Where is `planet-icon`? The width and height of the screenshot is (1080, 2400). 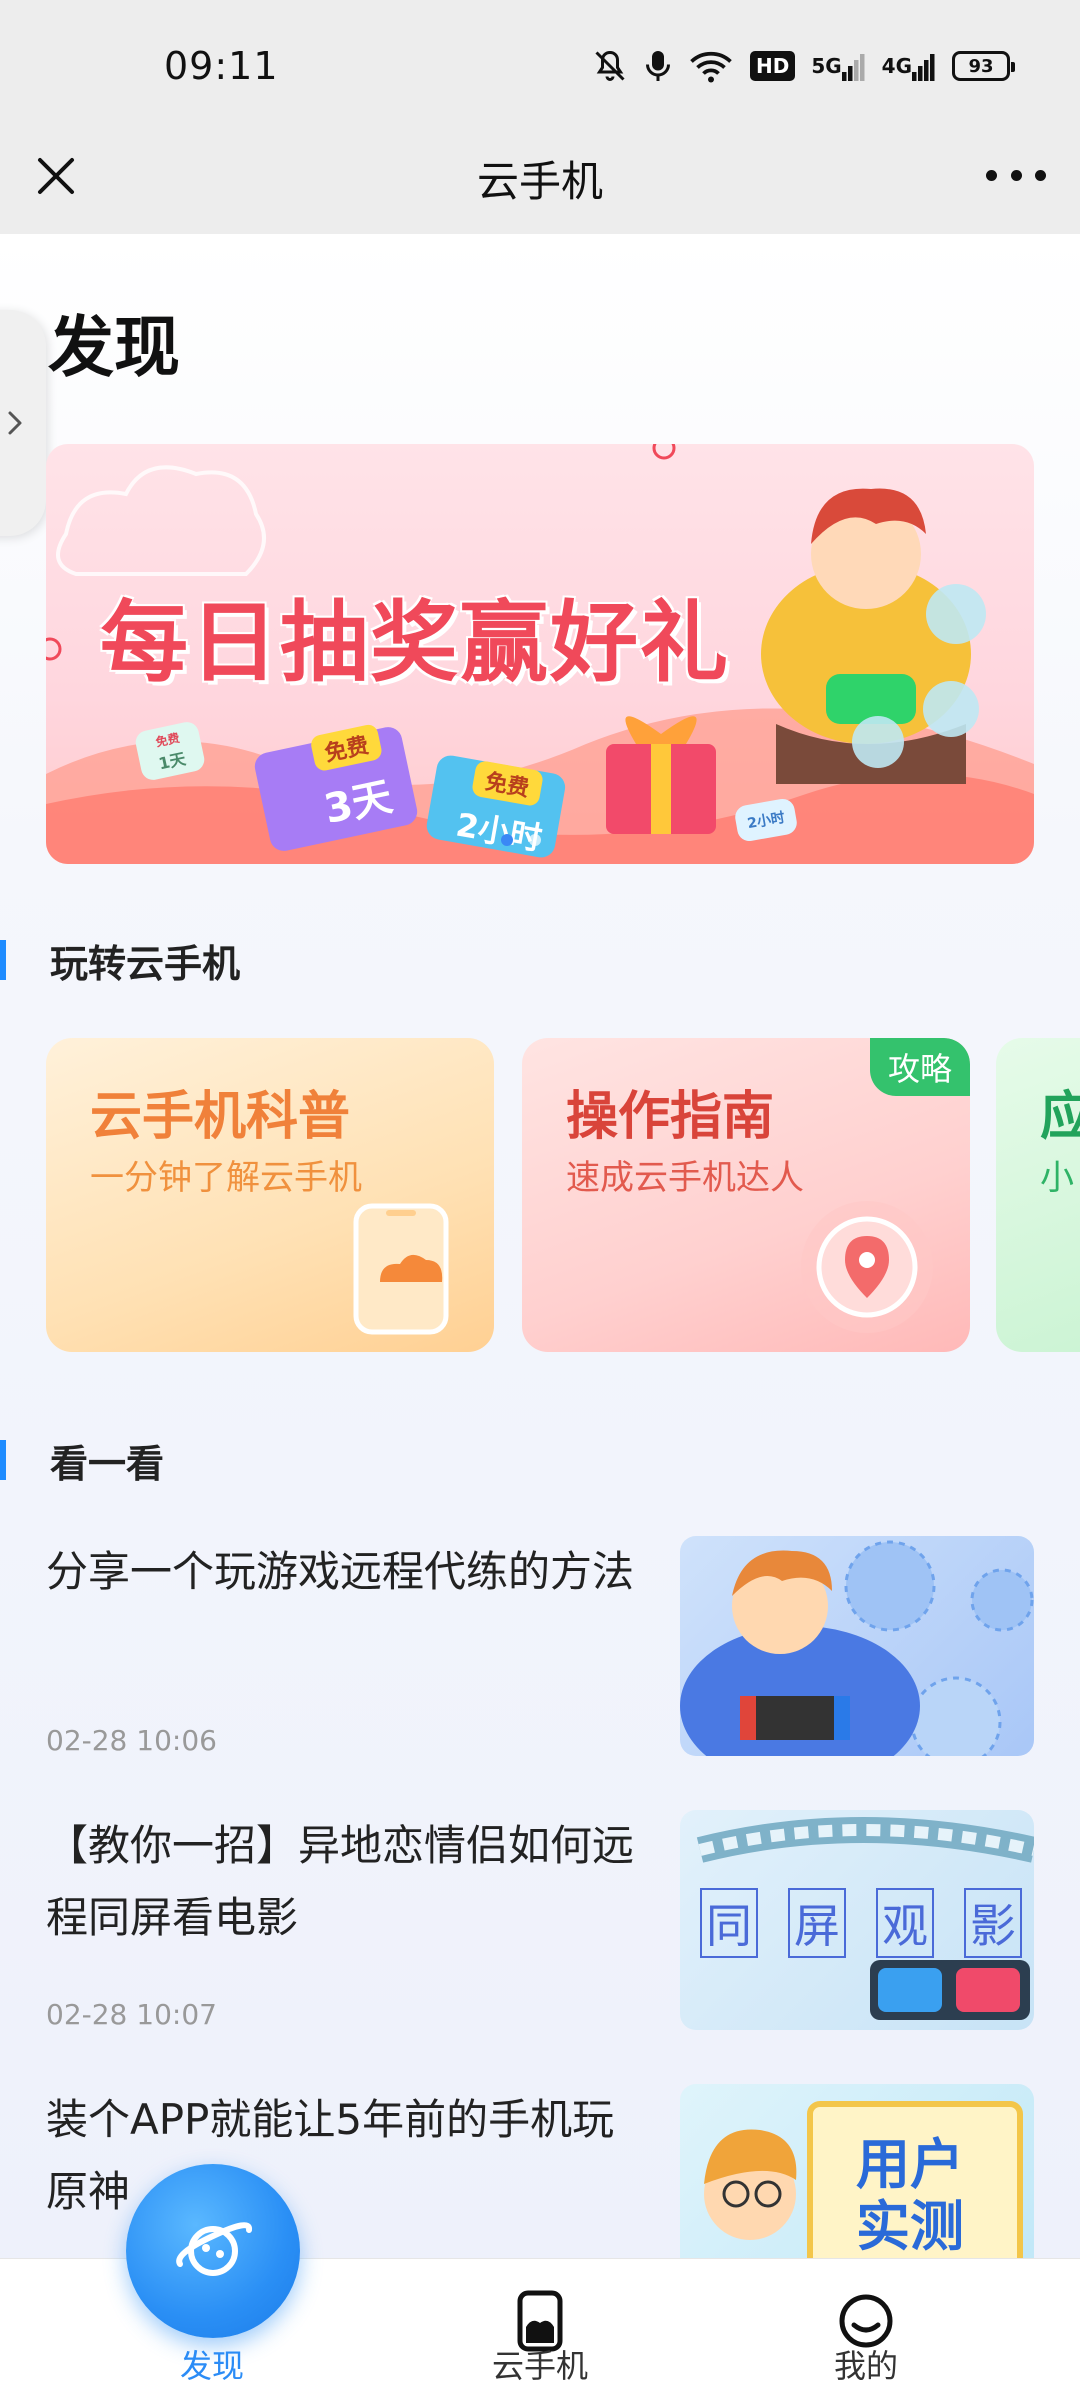 planet-icon is located at coordinates (214, 2249).